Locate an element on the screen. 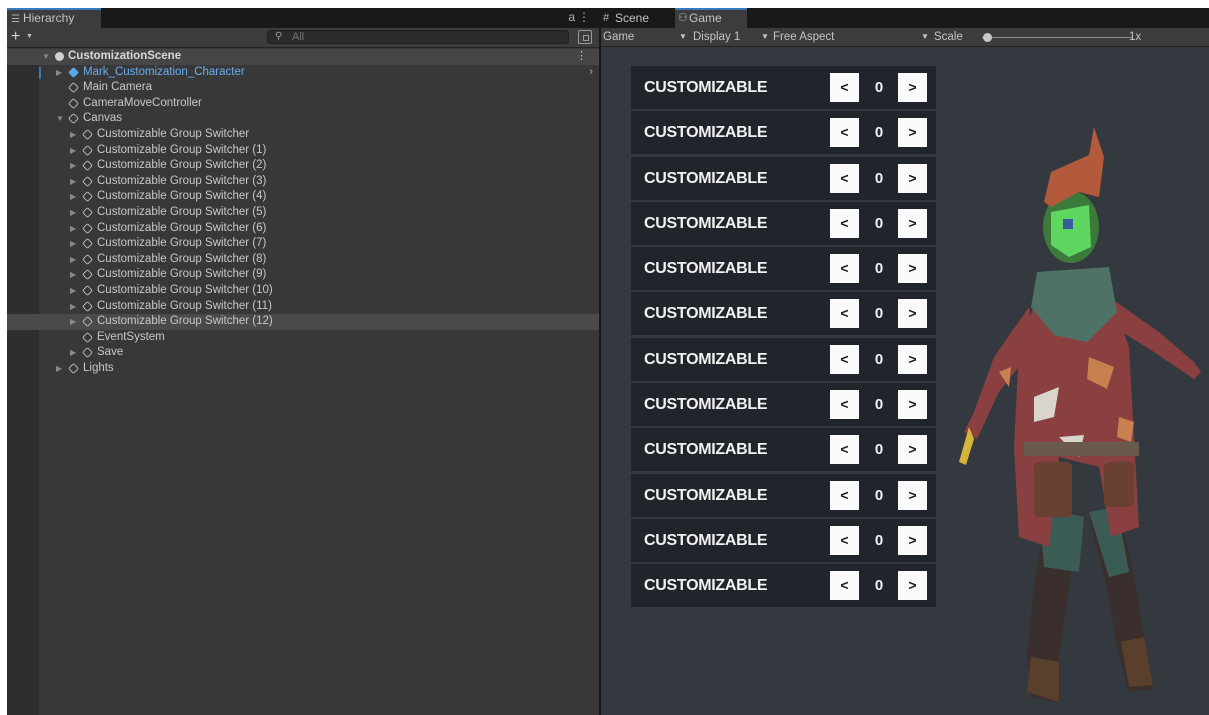  tab-game: ⚇ Game is located at coordinates (711, 18).